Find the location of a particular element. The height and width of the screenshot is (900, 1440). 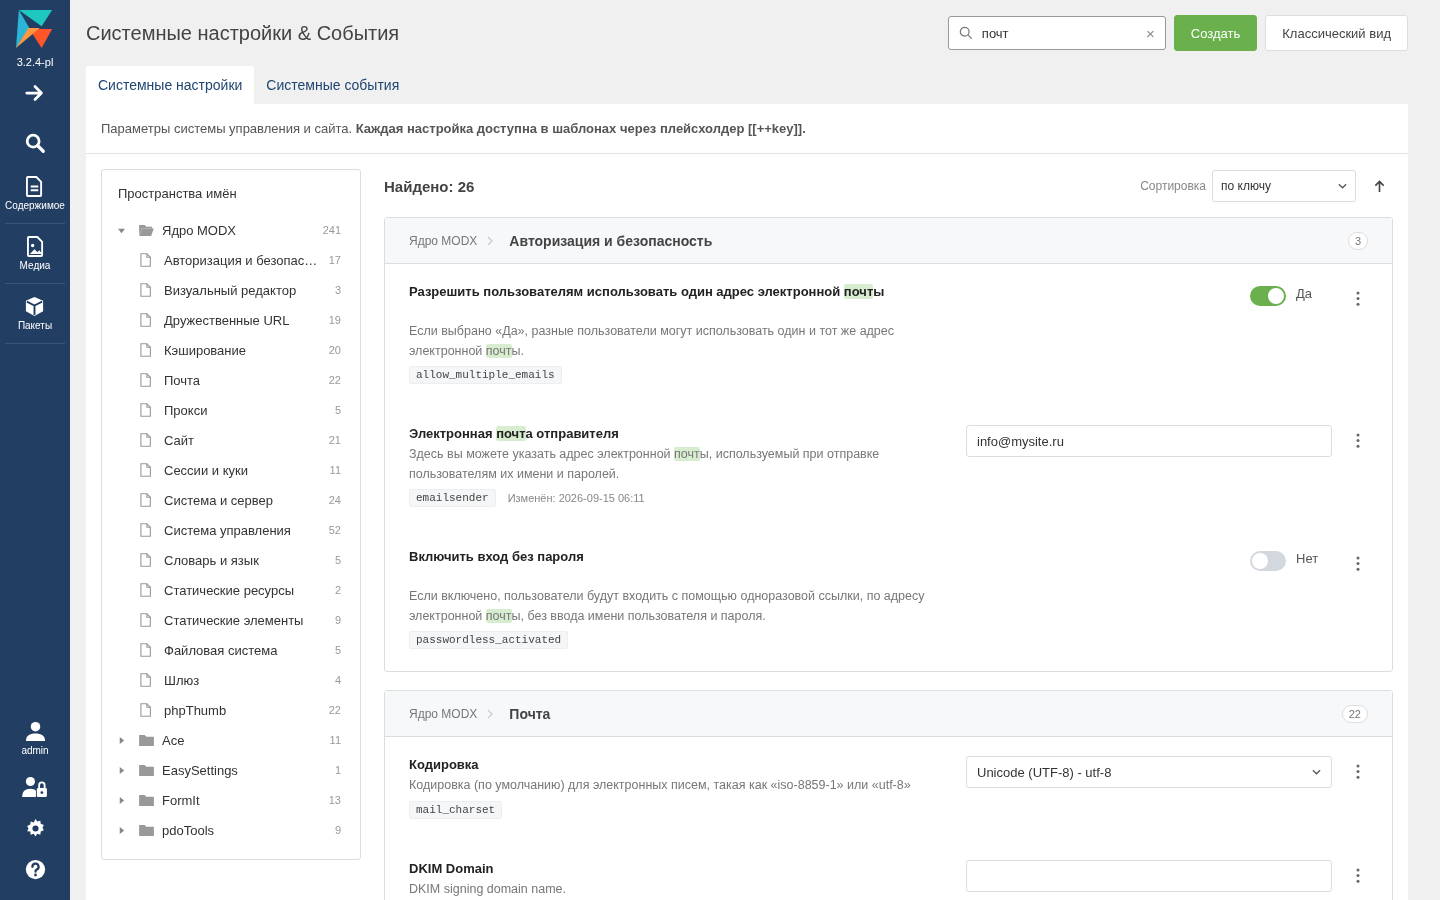

version-label: 3.2.4-pl is located at coordinates (35, 62).